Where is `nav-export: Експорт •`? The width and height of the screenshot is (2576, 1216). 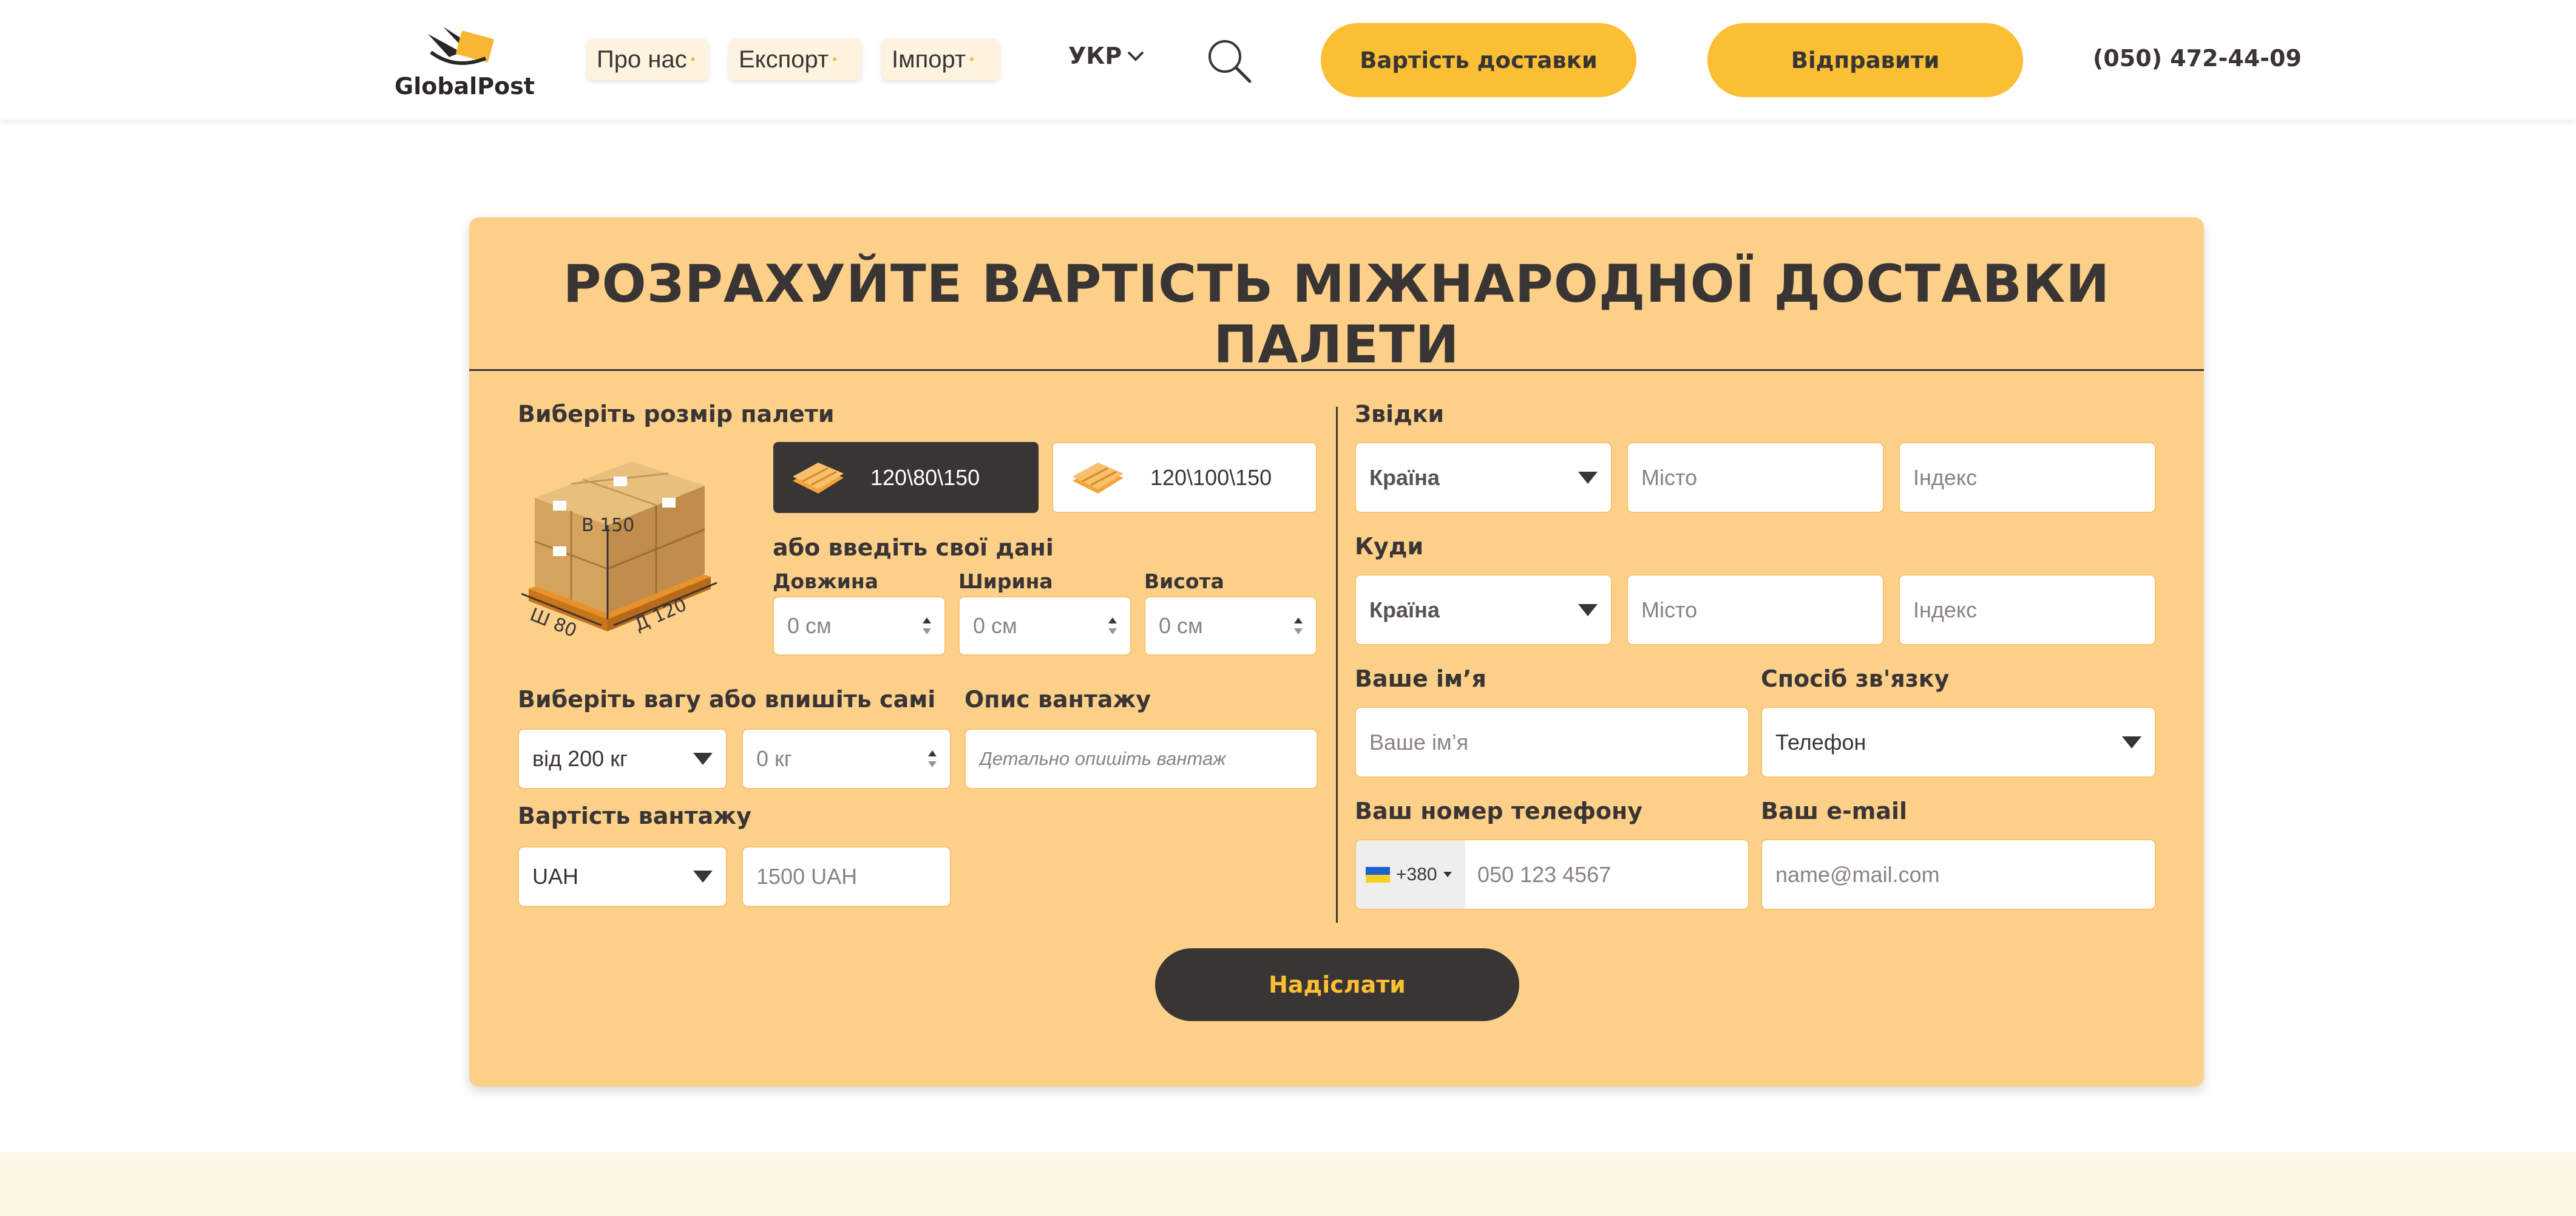 nav-export: Експорт • is located at coordinates (795, 60).